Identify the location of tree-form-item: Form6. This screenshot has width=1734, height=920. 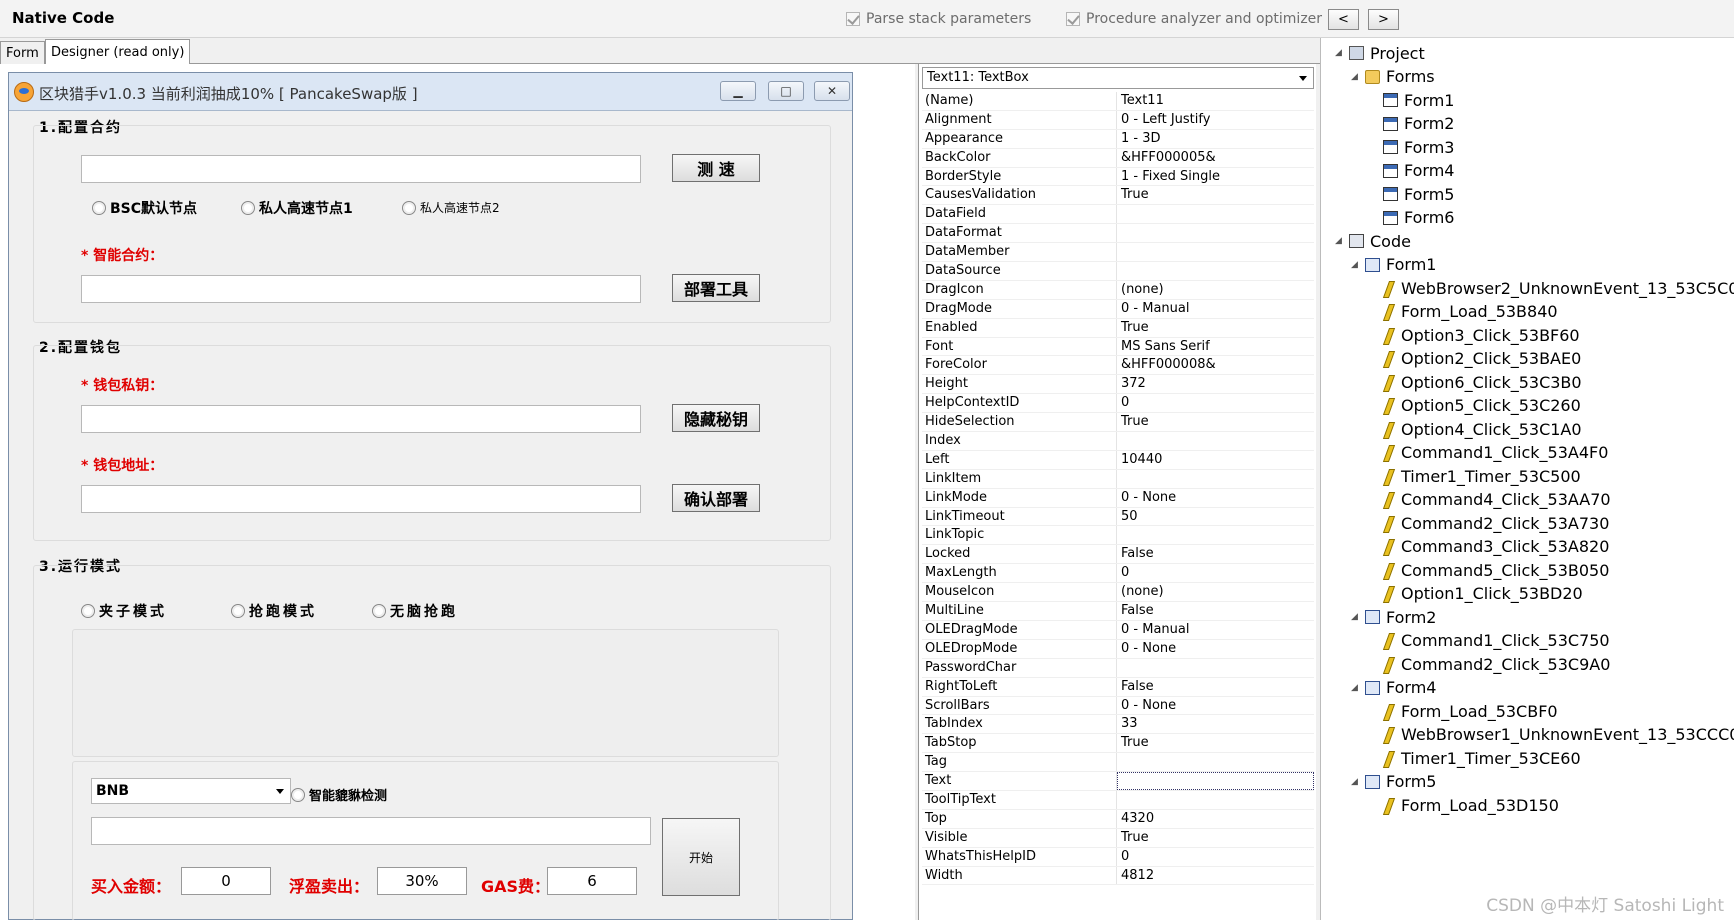
(1411, 218).